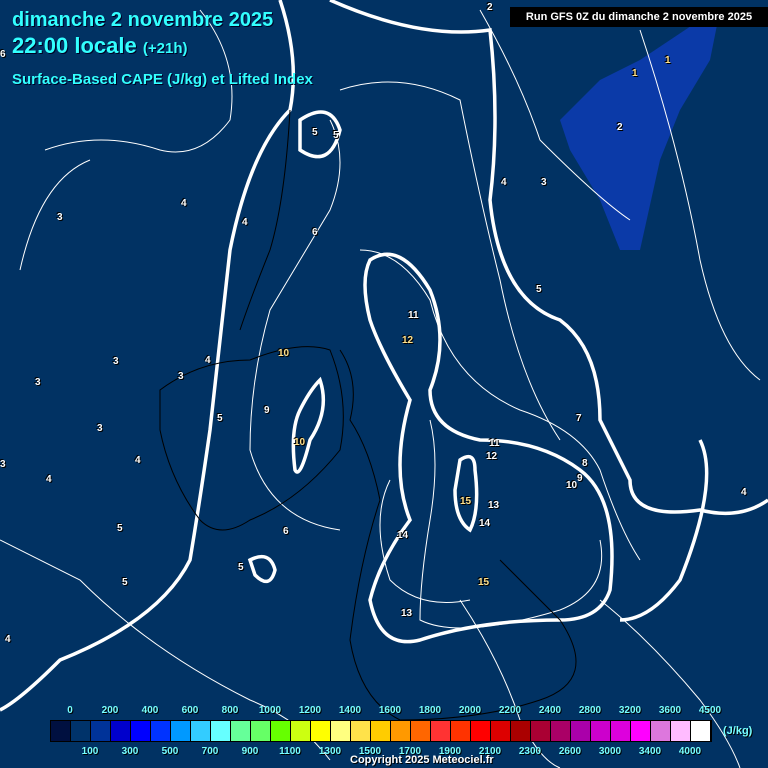  I want to click on legend-tick-top: 2200, so click(510, 710).